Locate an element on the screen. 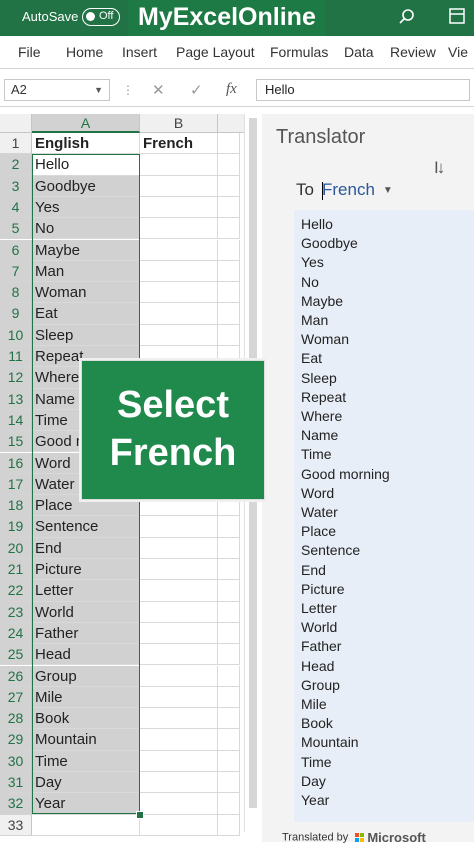 This screenshot has width=474, height=845. row-header: 26 is located at coordinates (16, 676).